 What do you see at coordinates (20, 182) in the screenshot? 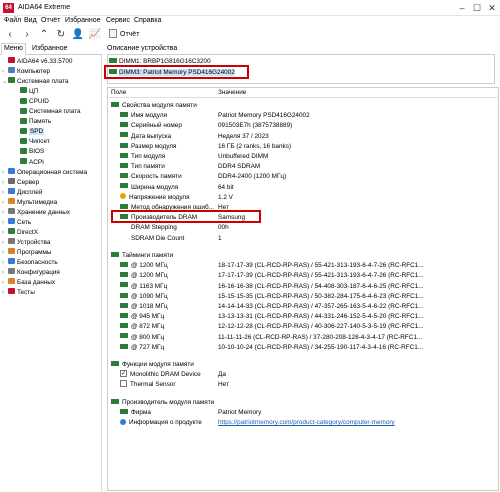
I see `tree-item: › Сервер` at bounding box center [20, 182].